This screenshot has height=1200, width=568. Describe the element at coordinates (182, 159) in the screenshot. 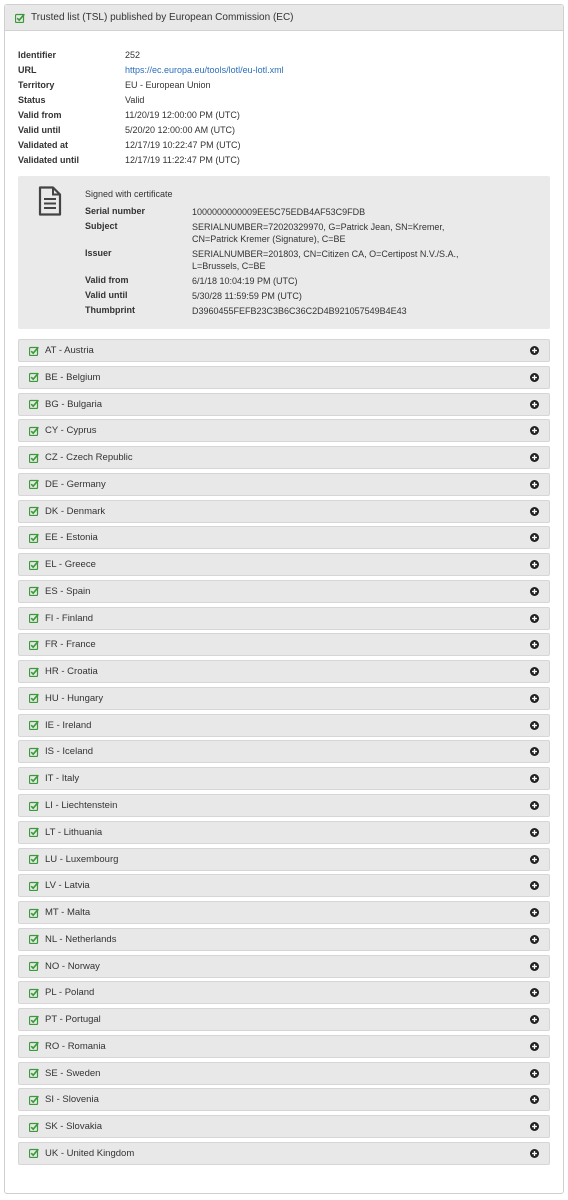

I see `detail-value: 12/17/19 11:22:47 PM (UTC)` at that location.